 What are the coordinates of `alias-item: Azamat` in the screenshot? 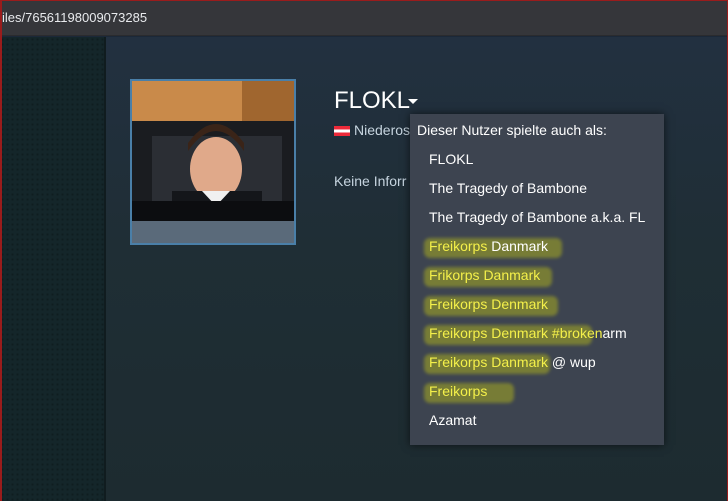 It's located at (452, 420).